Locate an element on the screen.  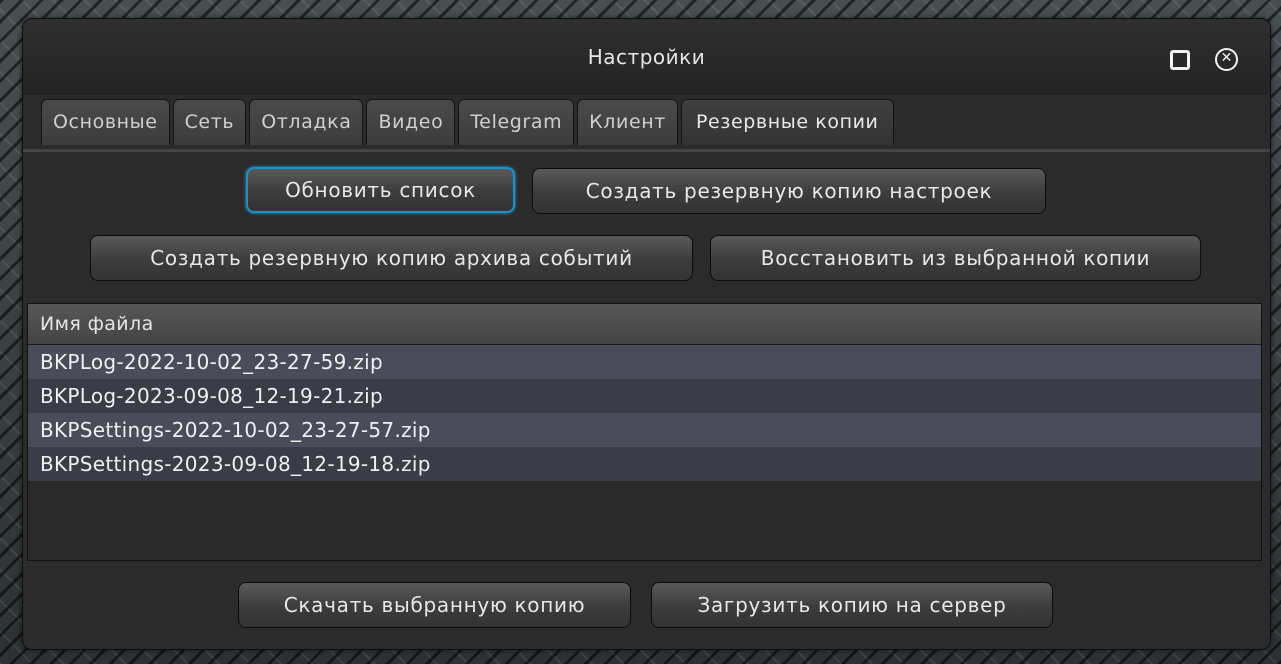
window-title: Настройки is located at coordinates (646, 57).